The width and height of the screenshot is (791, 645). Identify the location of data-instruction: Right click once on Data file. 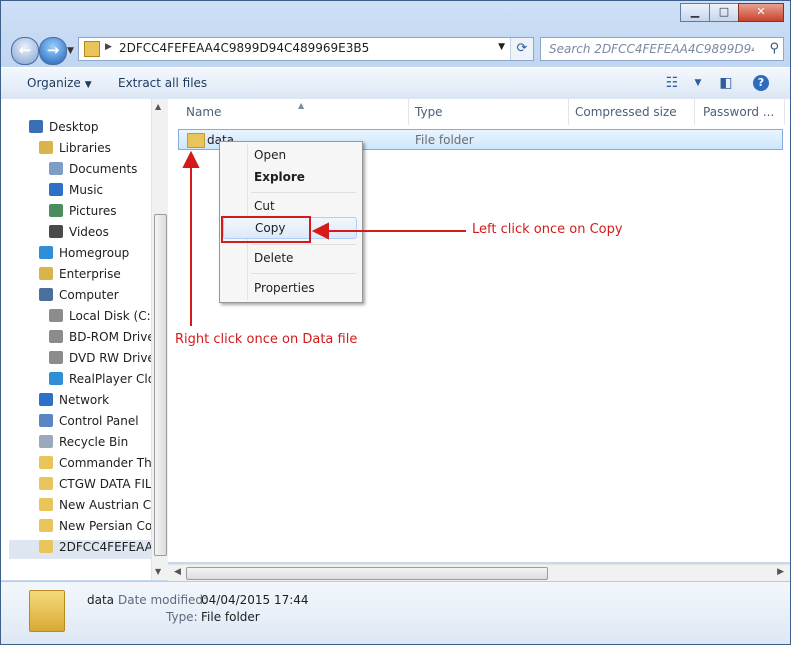
(266, 339).